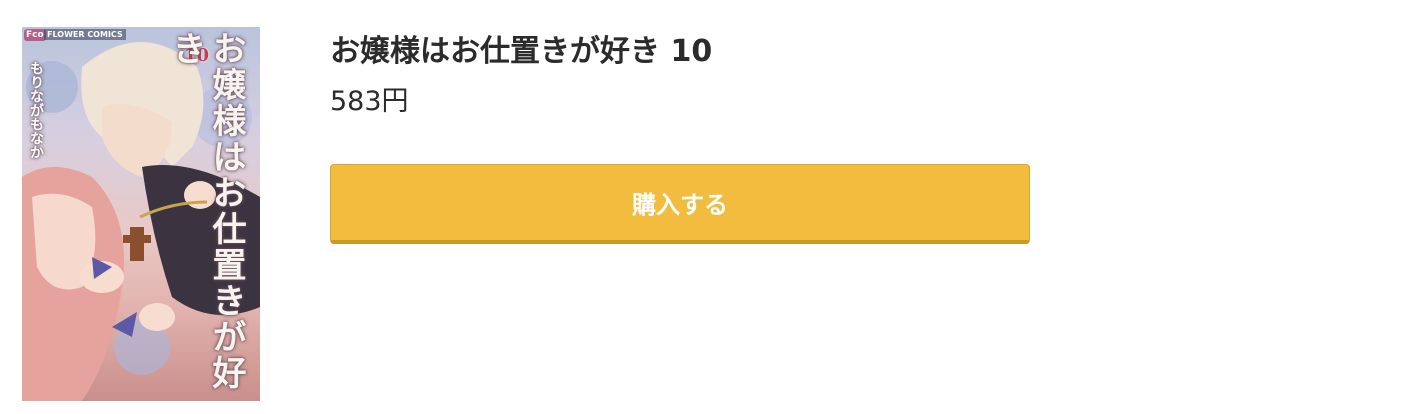 This screenshot has width=1406, height=414. What do you see at coordinates (85, 34) in the screenshot?
I see `label-text: FLOWER COMICS` at bounding box center [85, 34].